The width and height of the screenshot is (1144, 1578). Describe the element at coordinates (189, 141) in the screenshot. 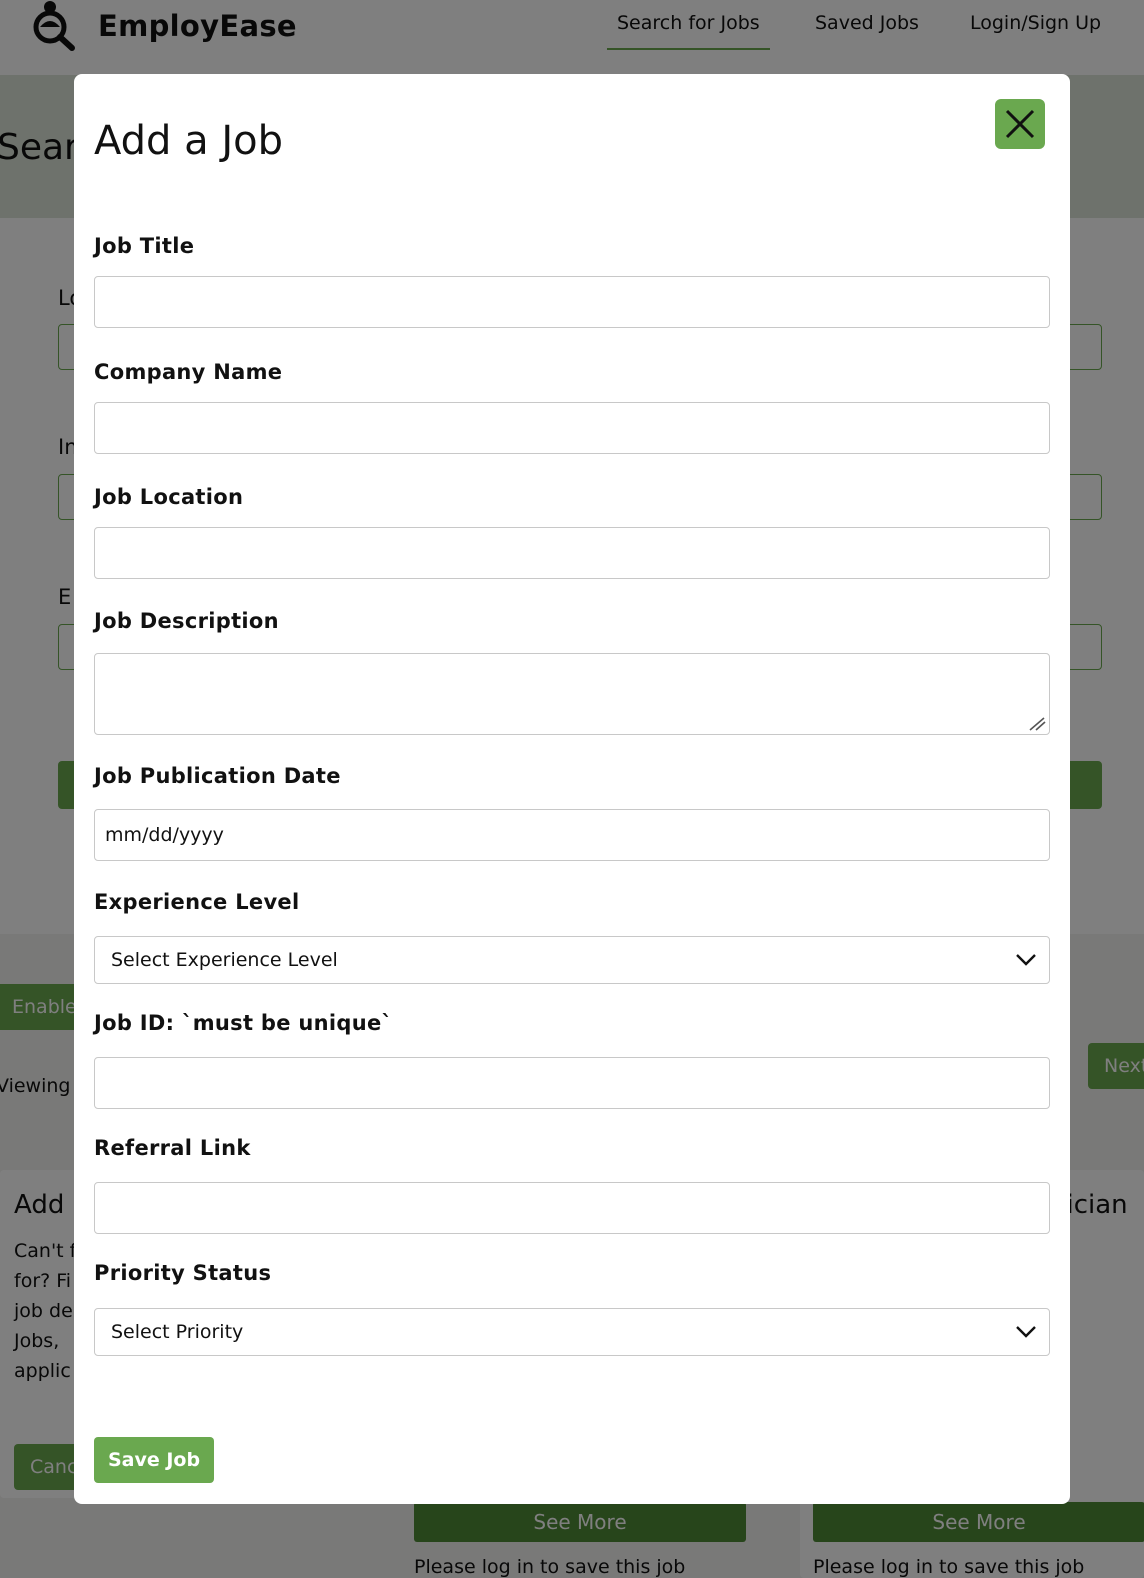

I see `modal-title: Add a Job` at that location.